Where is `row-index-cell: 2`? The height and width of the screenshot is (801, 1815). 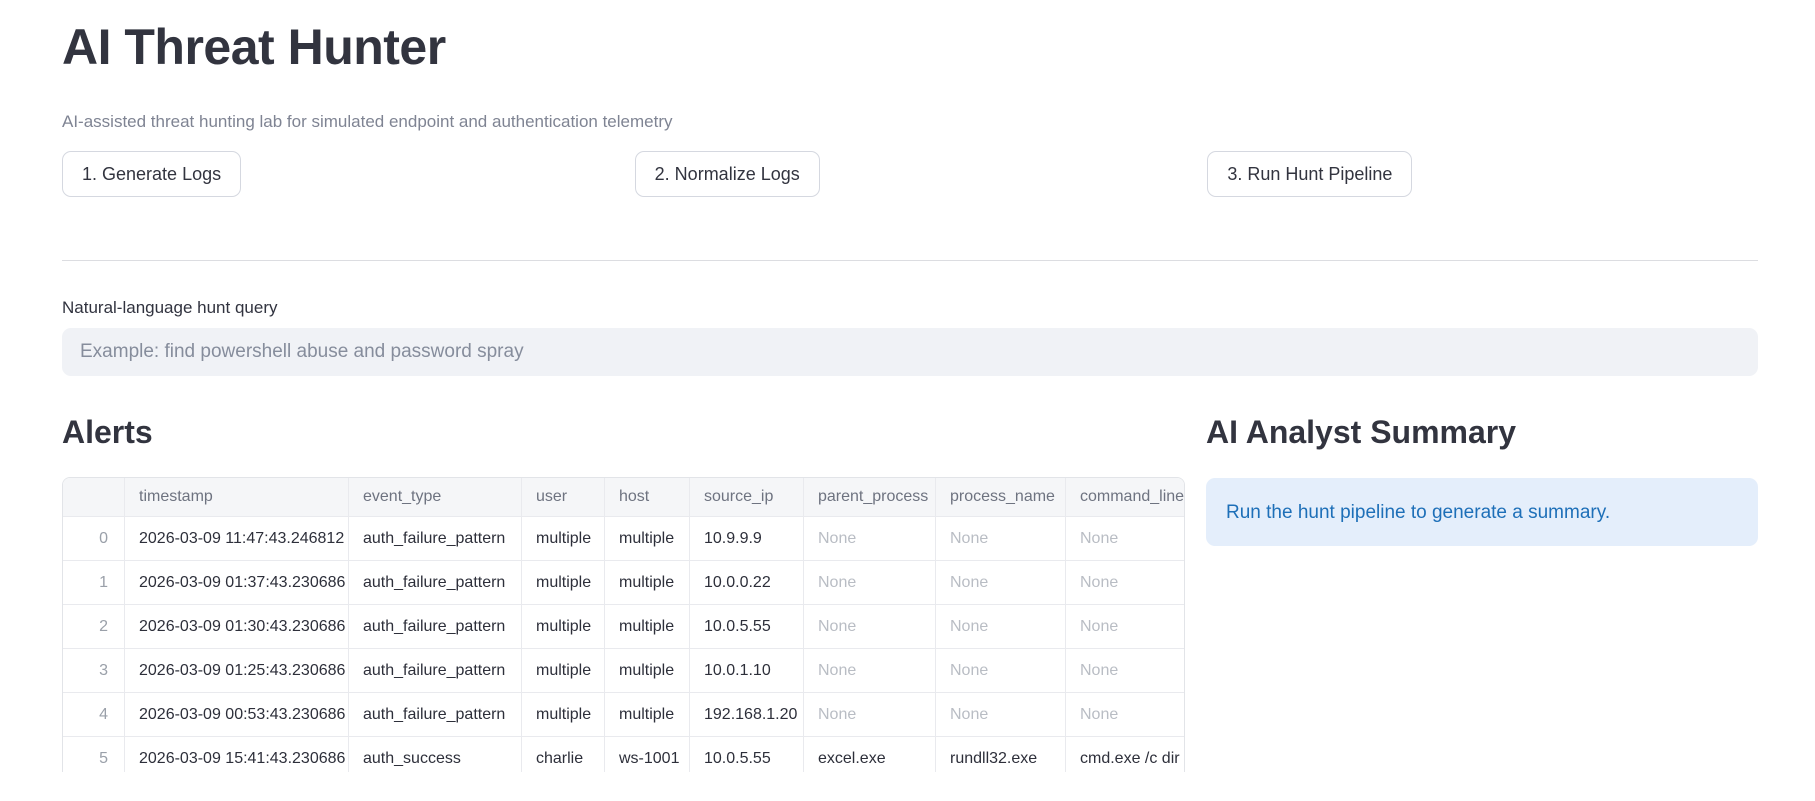 row-index-cell: 2 is located at coordinates (94, 627).